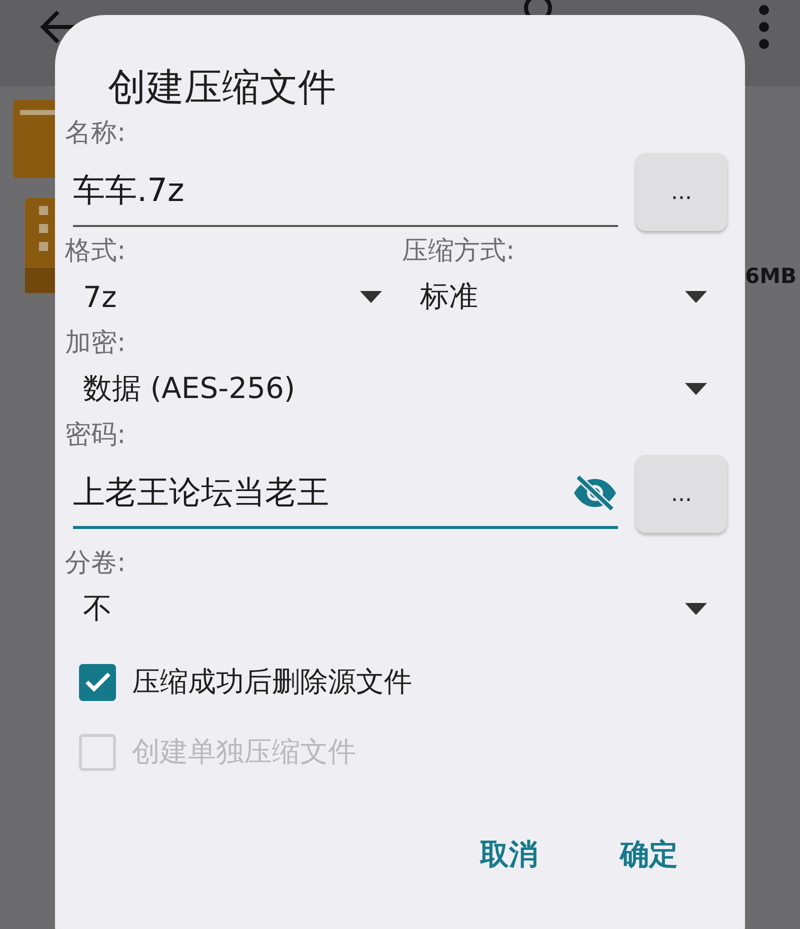  What do you see at coordinates (396, 389) in the screenshot?
I see `dropdown: 数据 (AES-256)` at bounding box center [396, 389].